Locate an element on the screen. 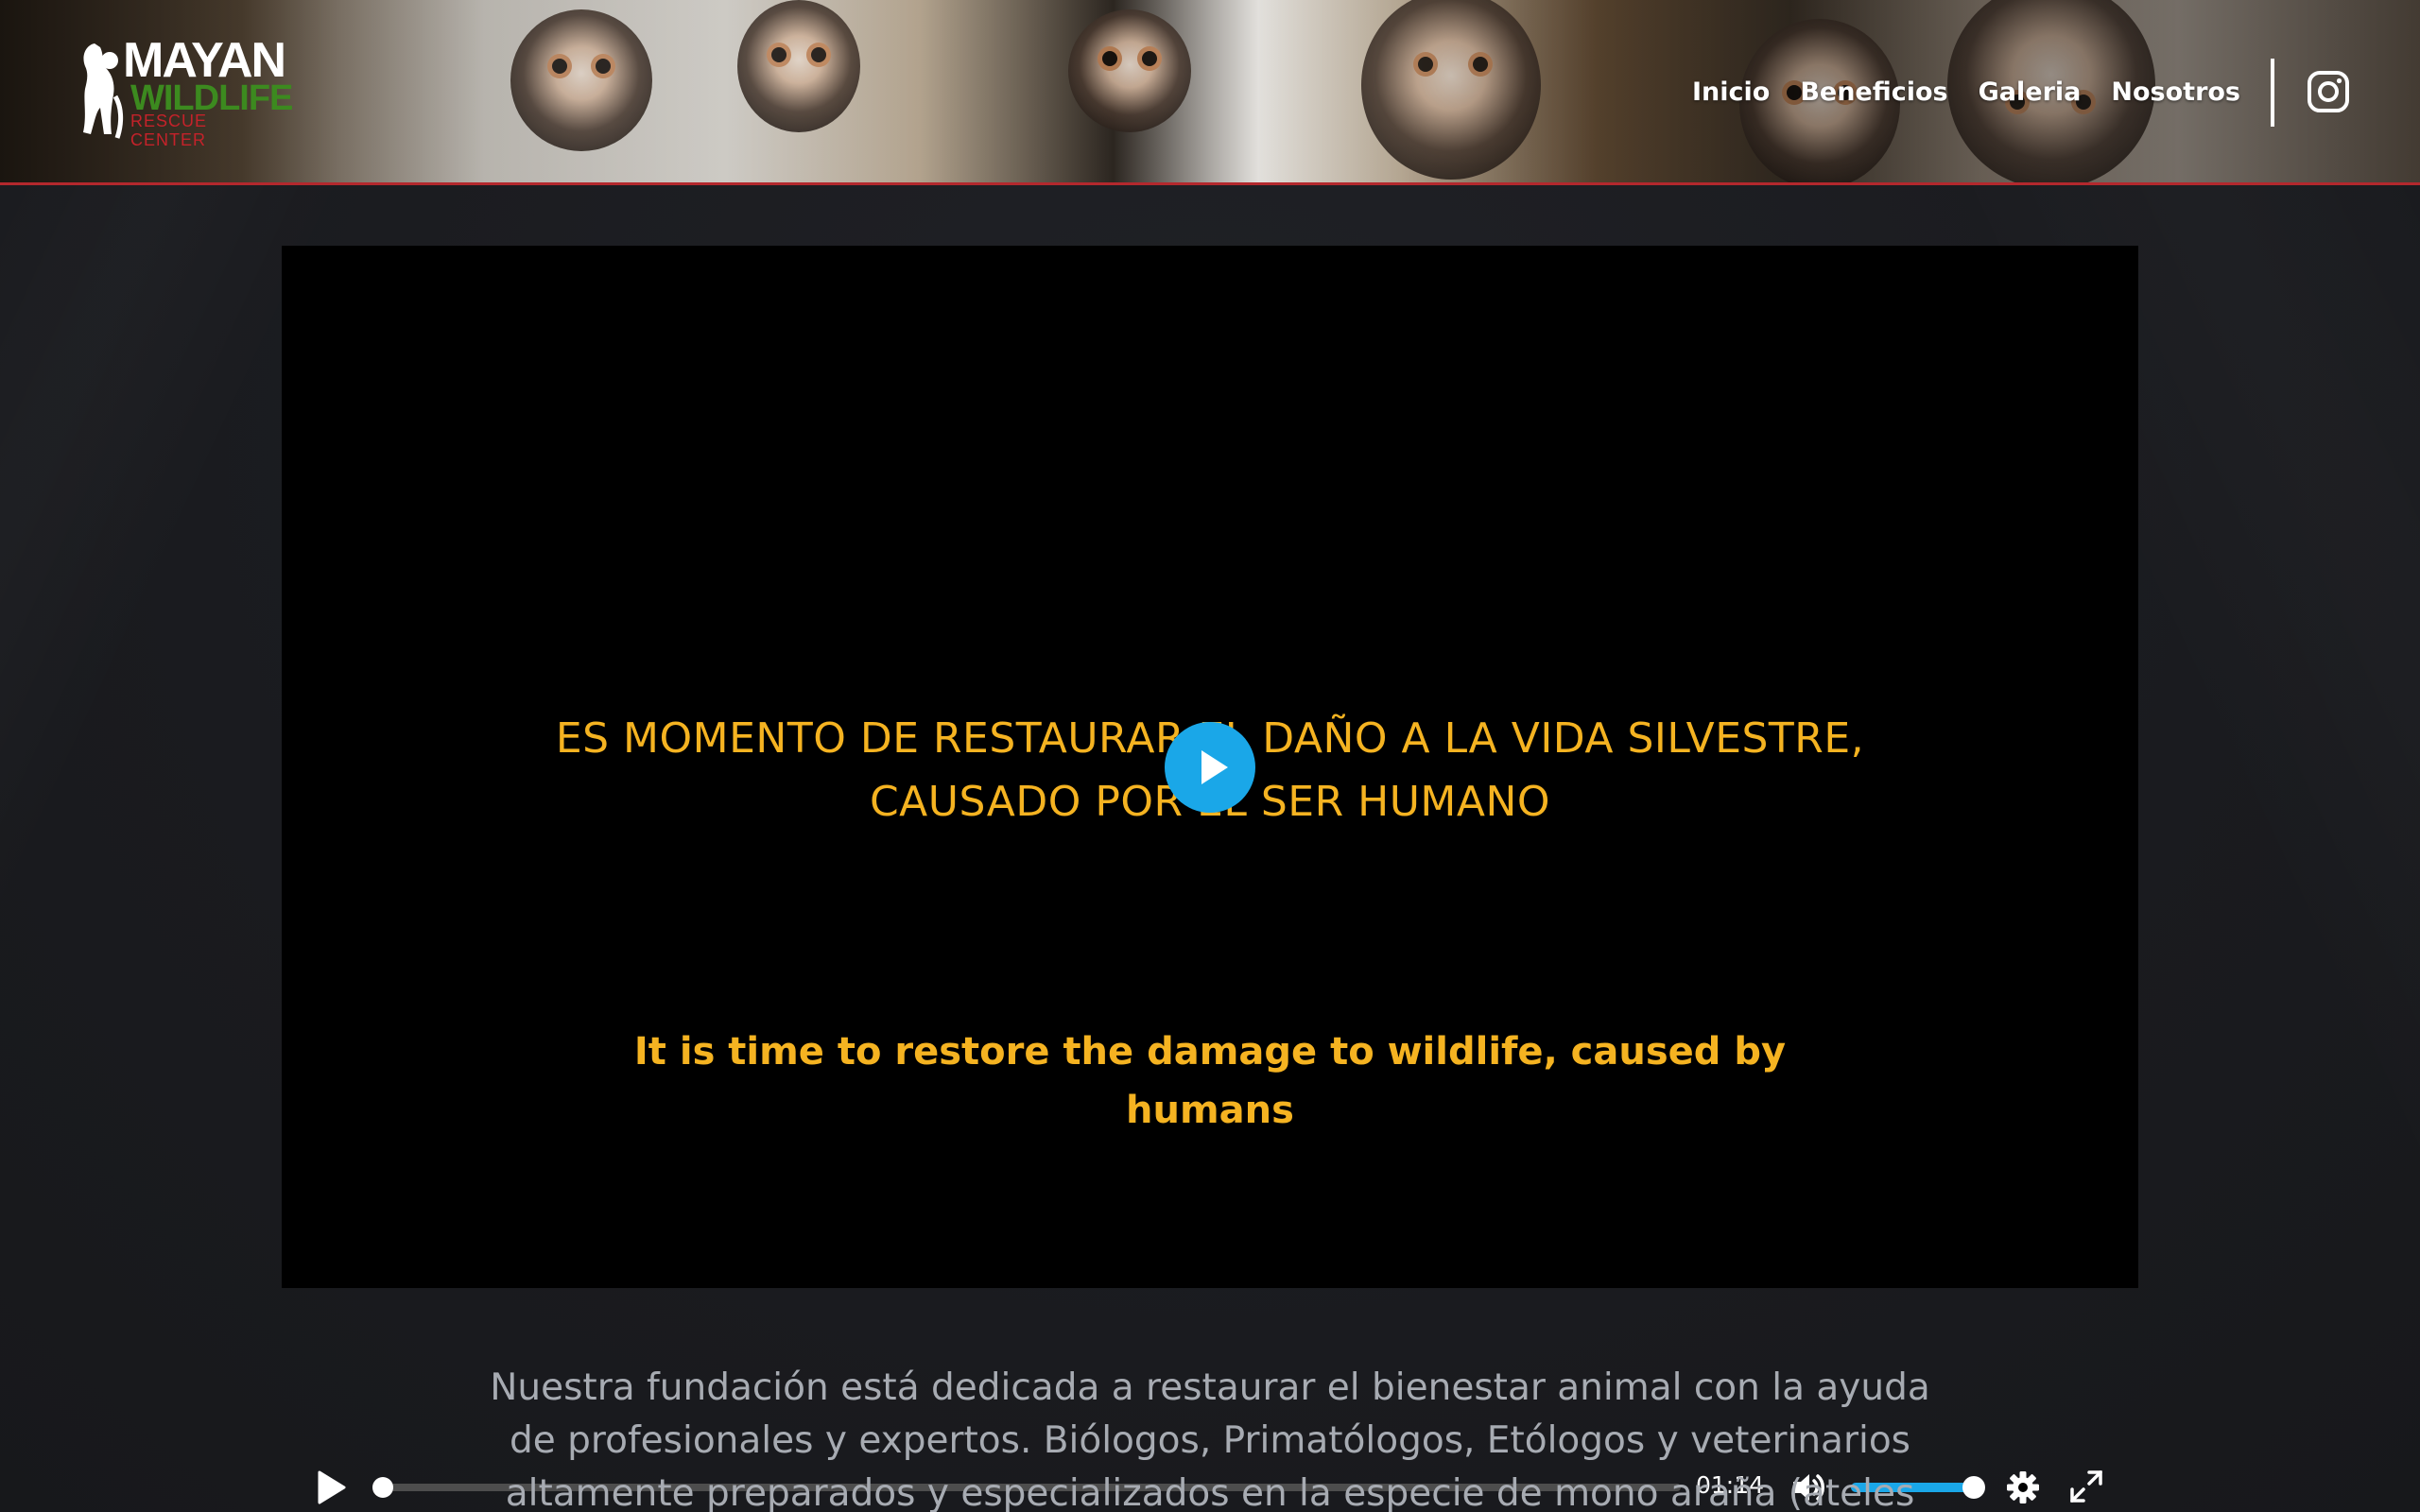 The width and height of the screenshot is (2420, 1512). main-nav: Inicio Beneficios Galeria Nosotros is located at coordinates (1966, 92).